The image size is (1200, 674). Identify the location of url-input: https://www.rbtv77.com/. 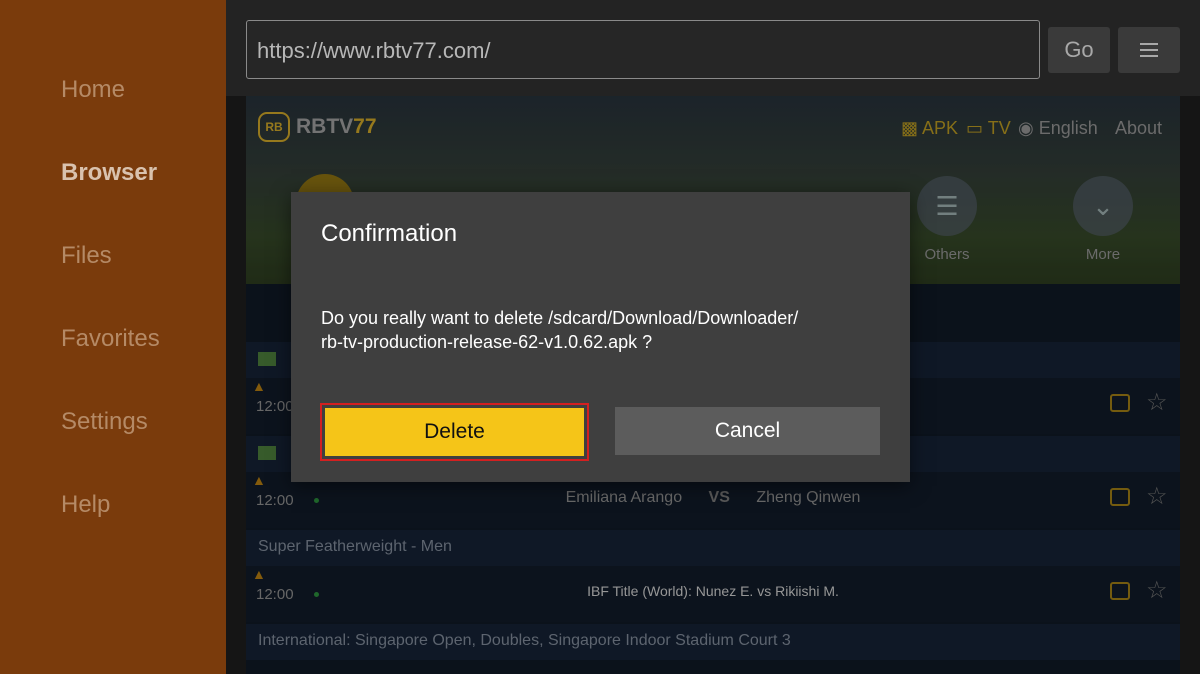
(643, 49).